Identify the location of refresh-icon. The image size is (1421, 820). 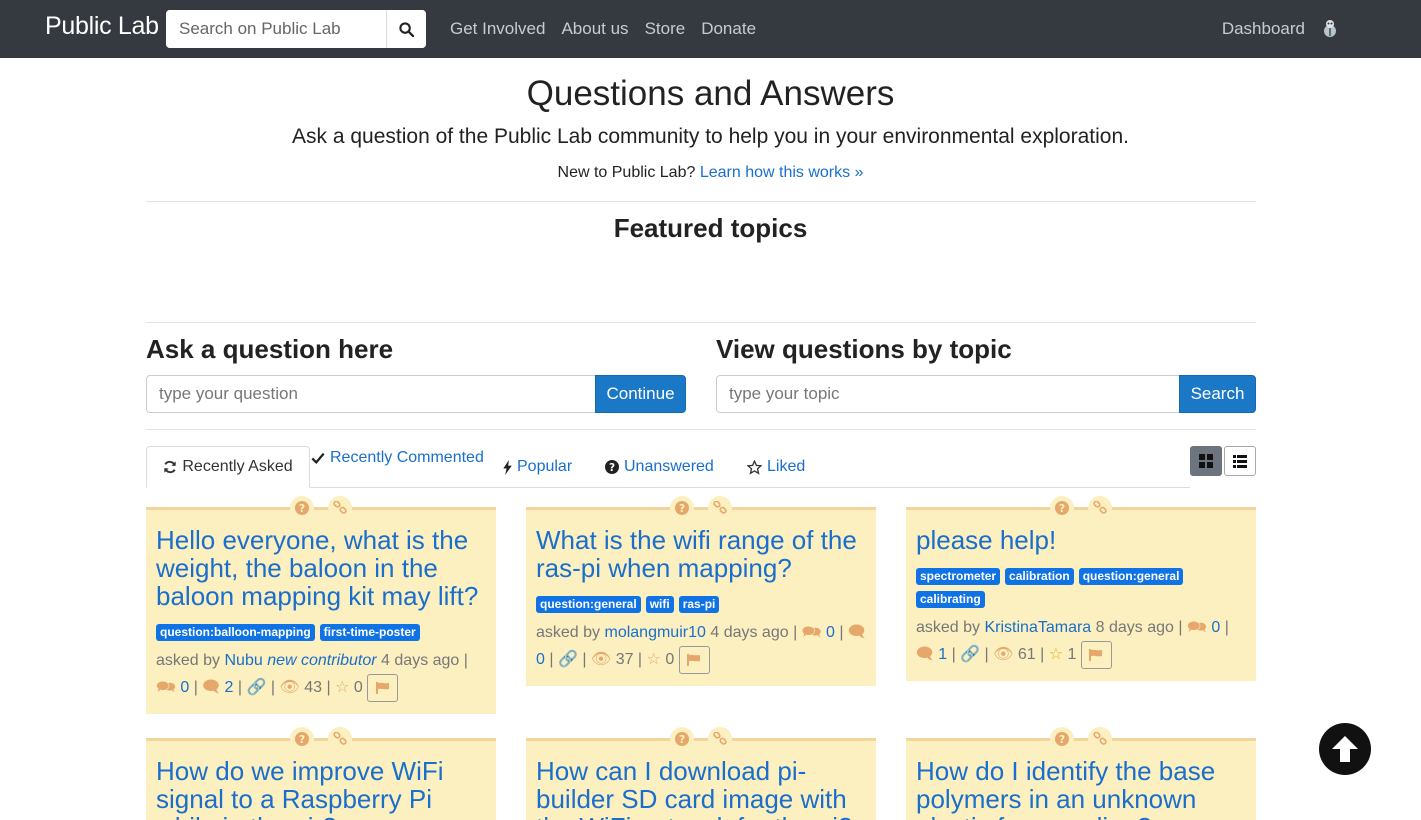
(170, 467).